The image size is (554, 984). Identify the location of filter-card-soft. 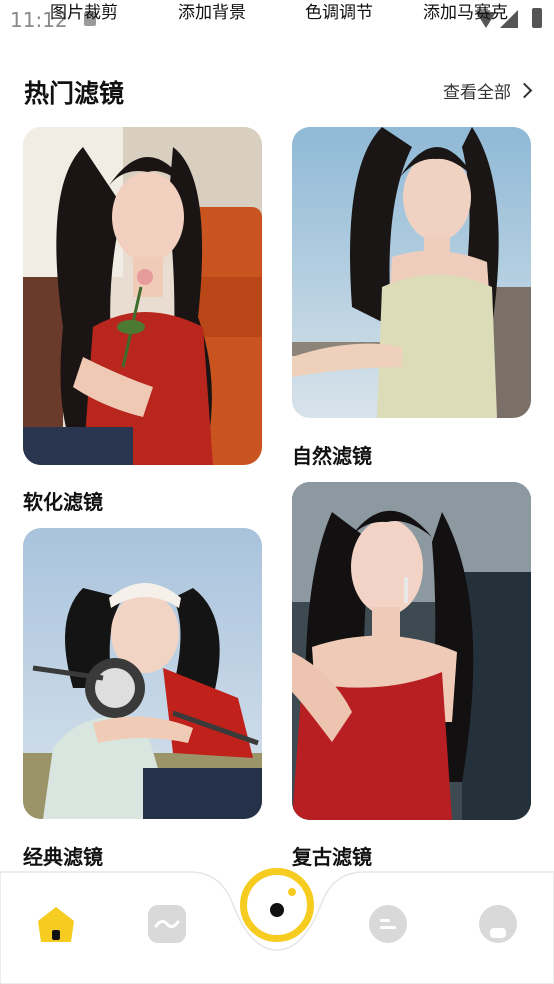
(142, 296).